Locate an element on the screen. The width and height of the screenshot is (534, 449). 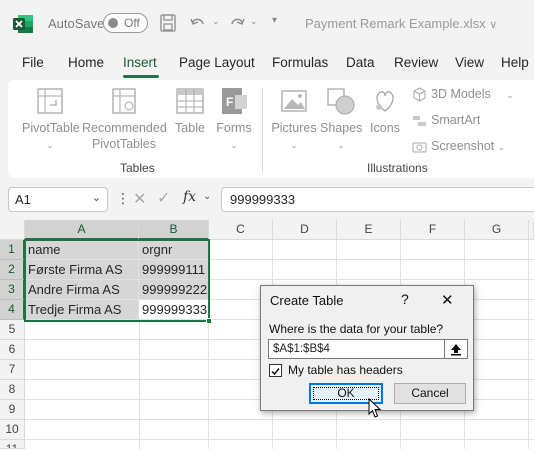
column-header-f: F is located at coordinates (433, 230).